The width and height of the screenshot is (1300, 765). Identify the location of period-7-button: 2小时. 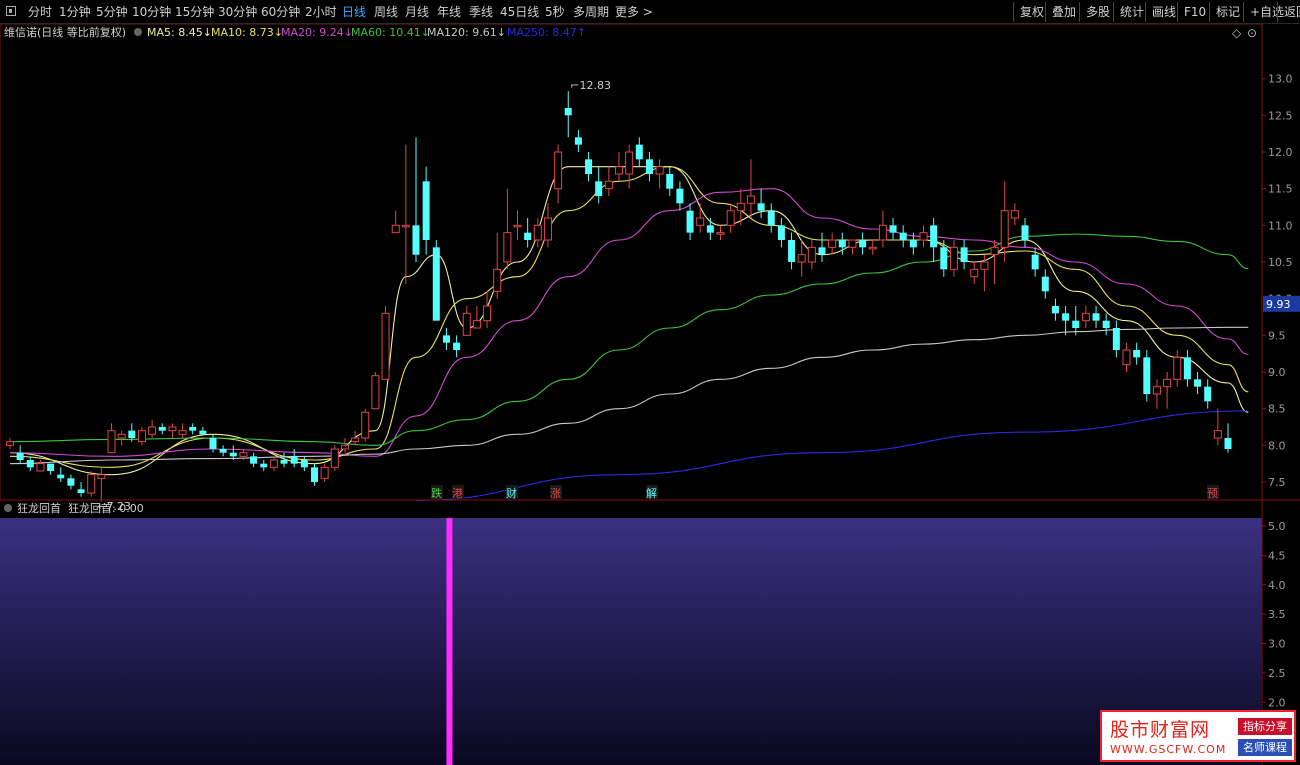
(321, 12).